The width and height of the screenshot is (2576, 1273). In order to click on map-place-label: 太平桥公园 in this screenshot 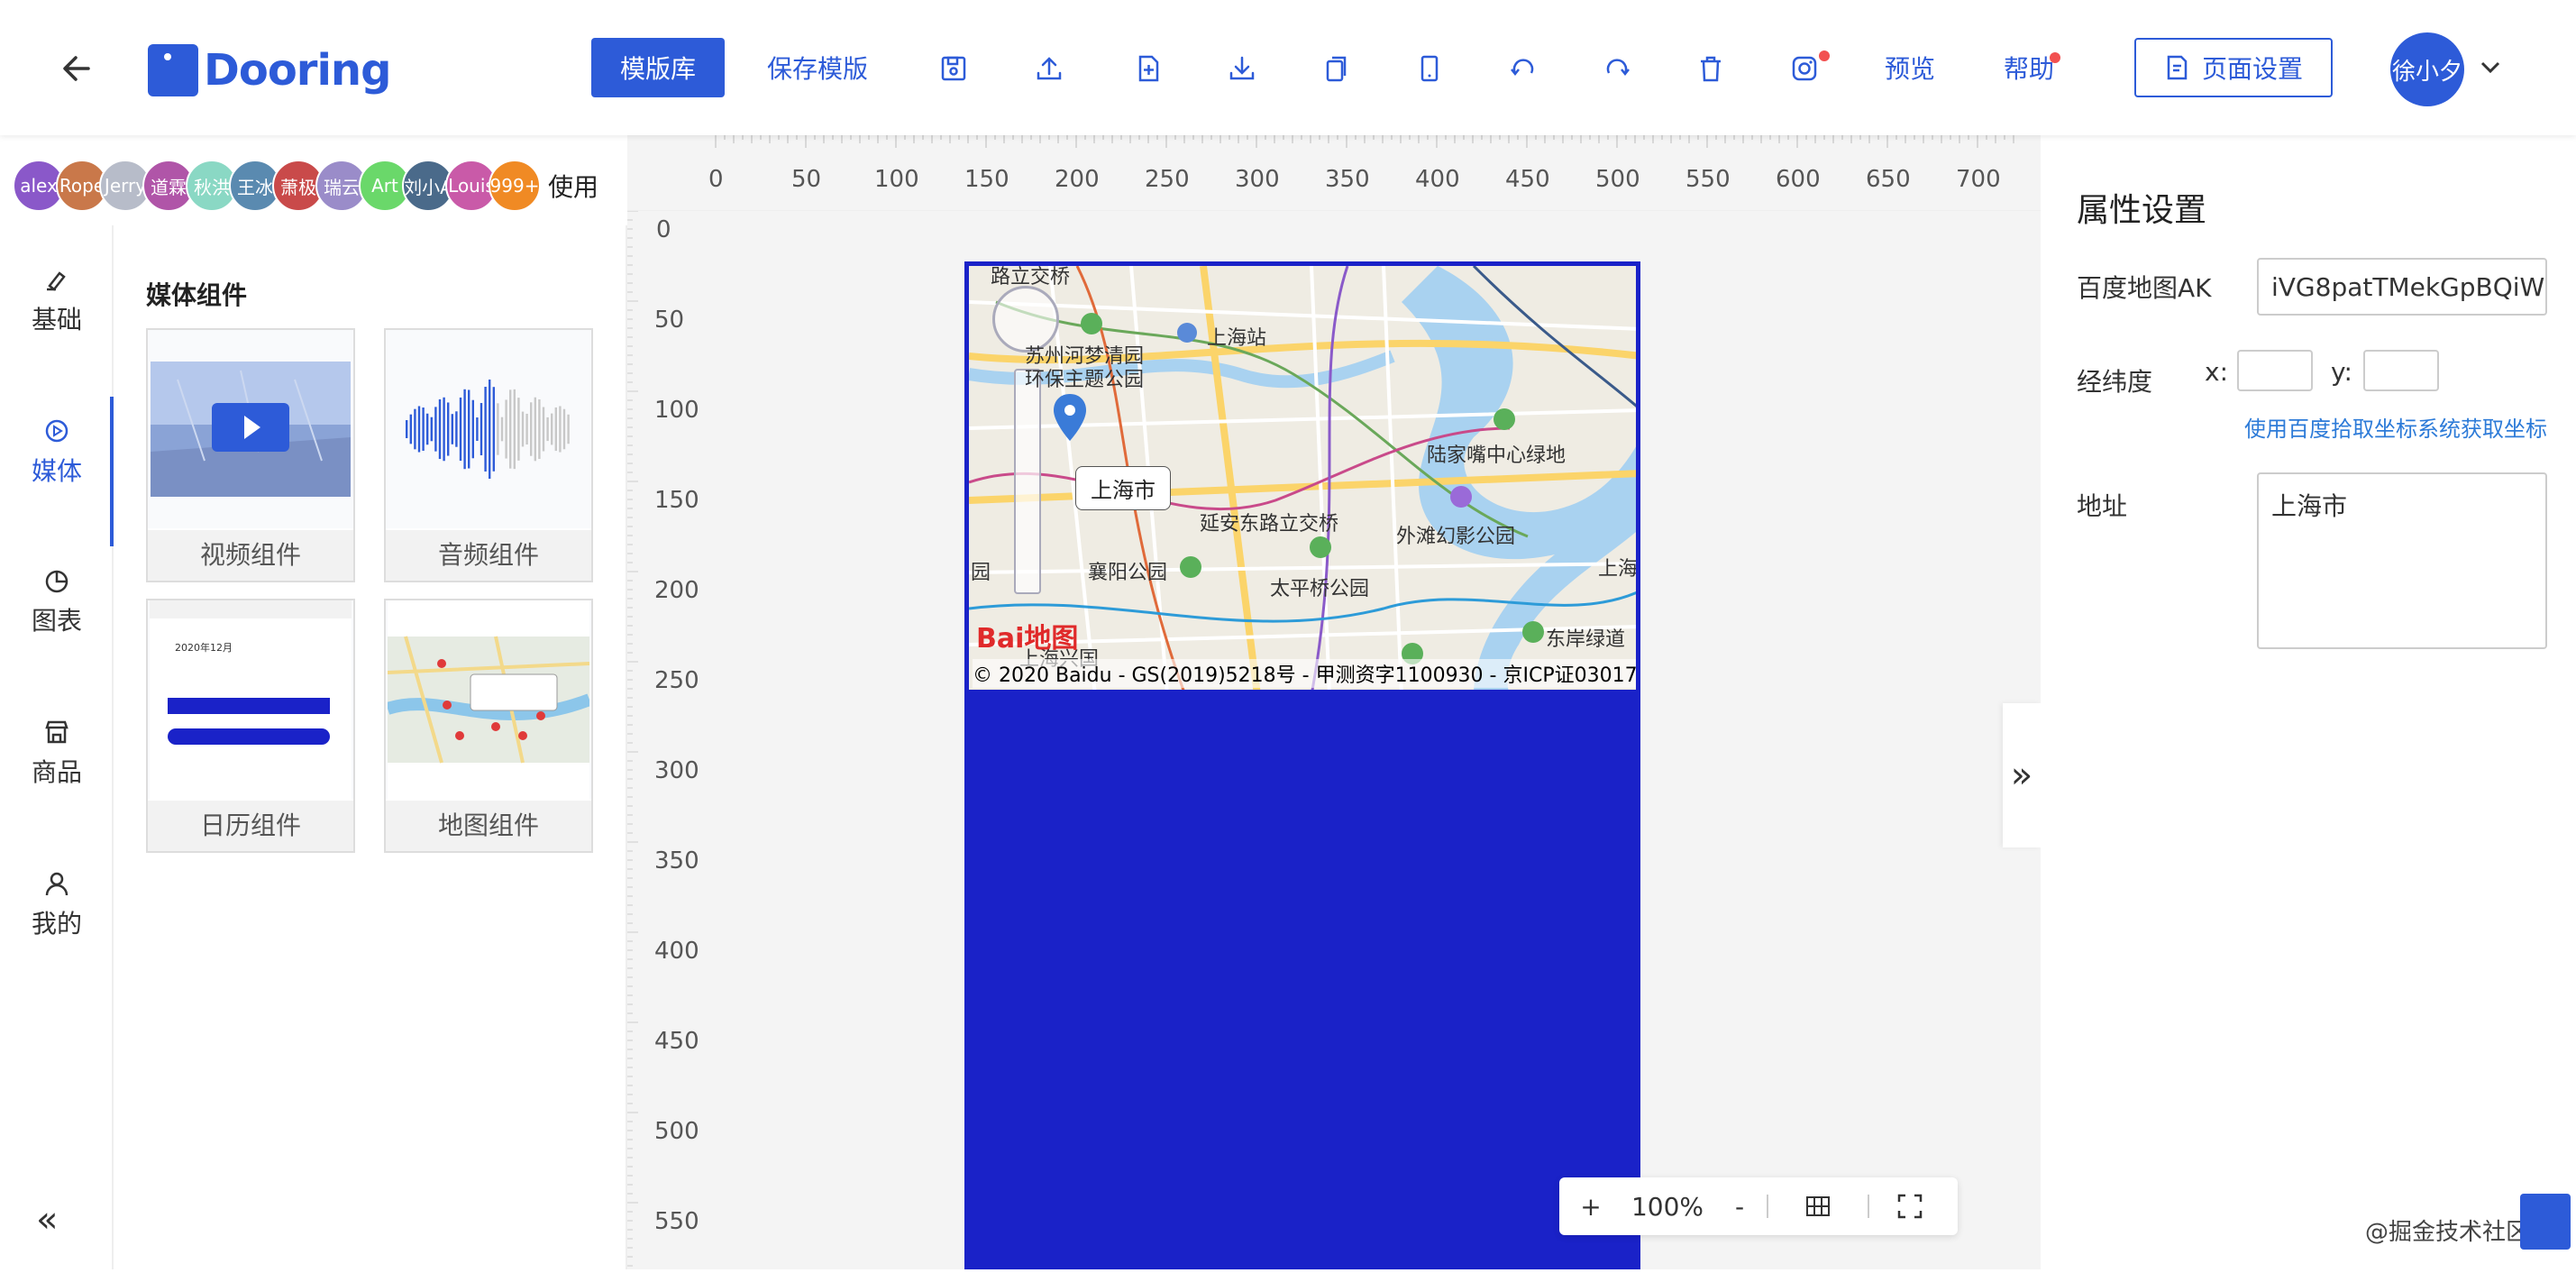, I will do `click(1320, 589)`.